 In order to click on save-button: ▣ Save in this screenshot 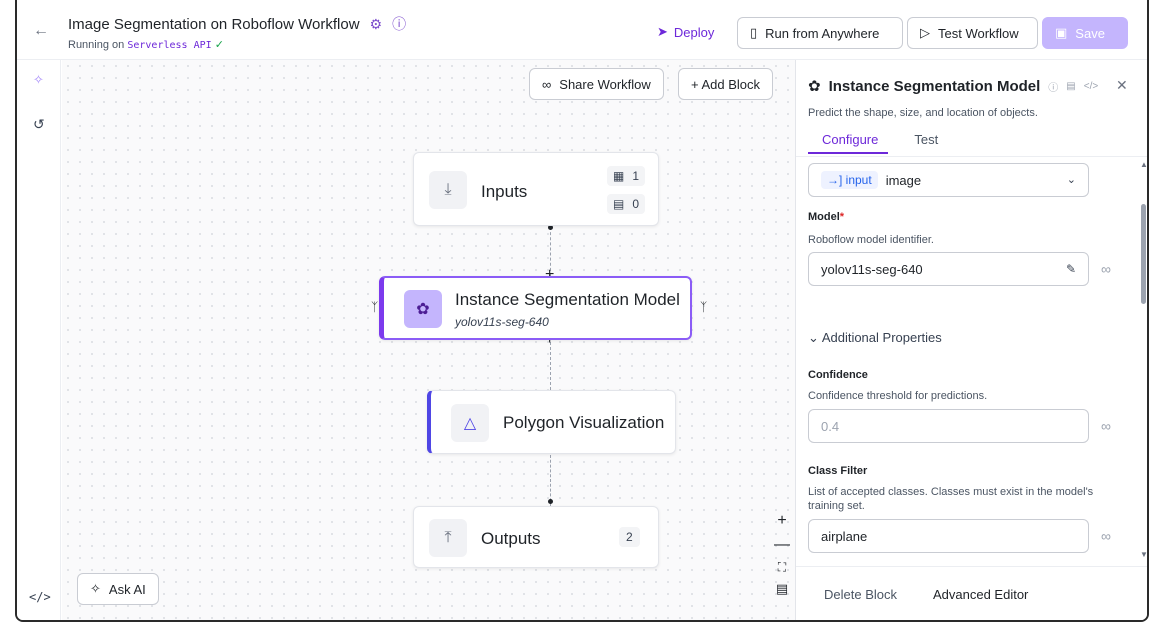, I will do `click(1085, 33)`.